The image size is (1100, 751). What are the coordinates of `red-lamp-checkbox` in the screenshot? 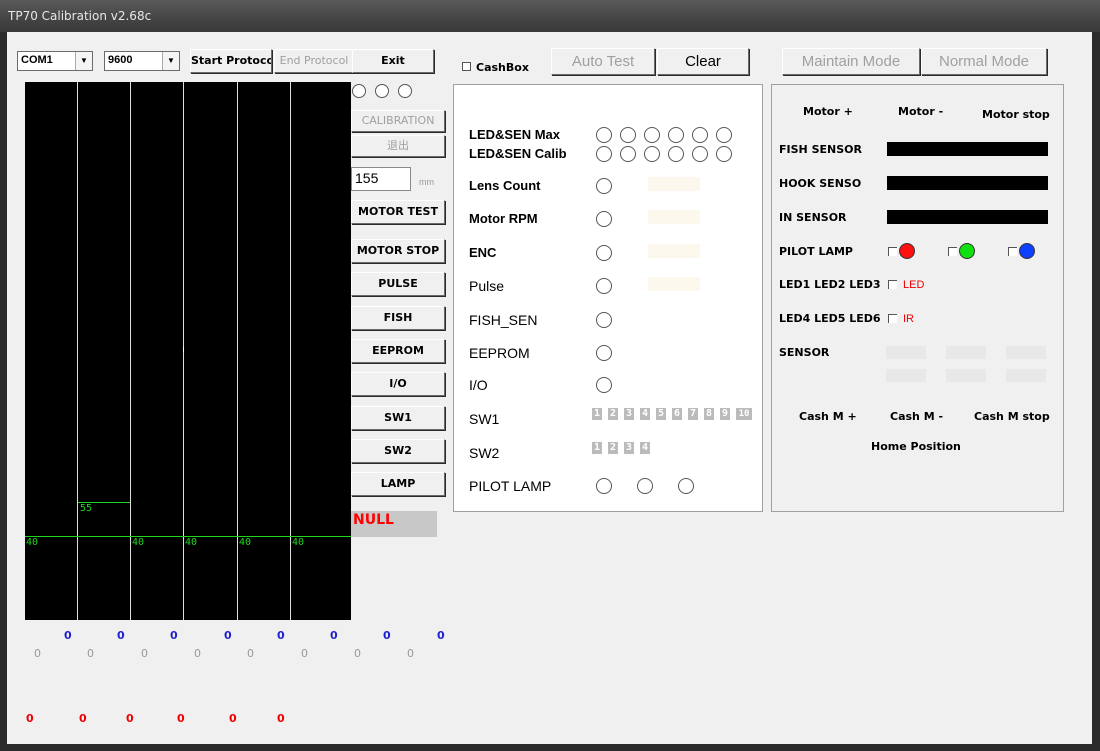 It's located at (892, 251).